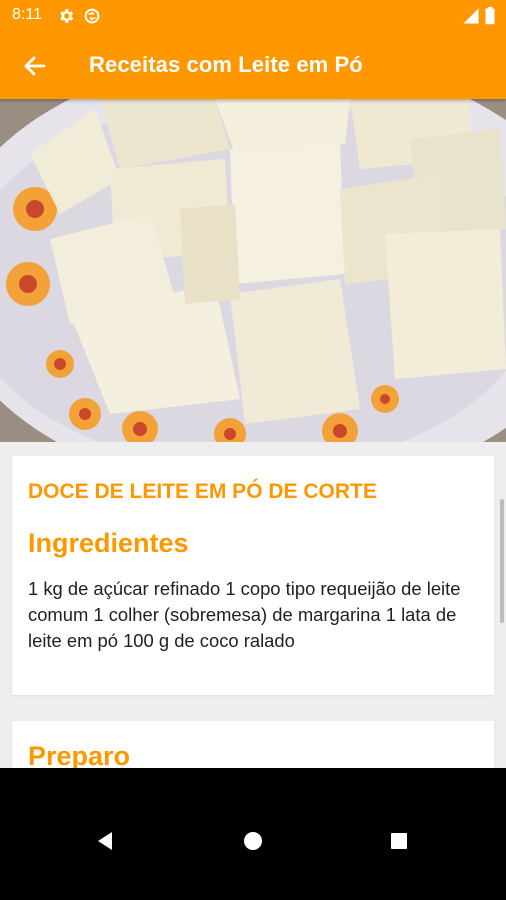 The height and width of the screenshot is (900, 506). What do you see at coordinates (502, 561) in the screenshot?
I see `scrollbar` at bounding box center [502, 561].